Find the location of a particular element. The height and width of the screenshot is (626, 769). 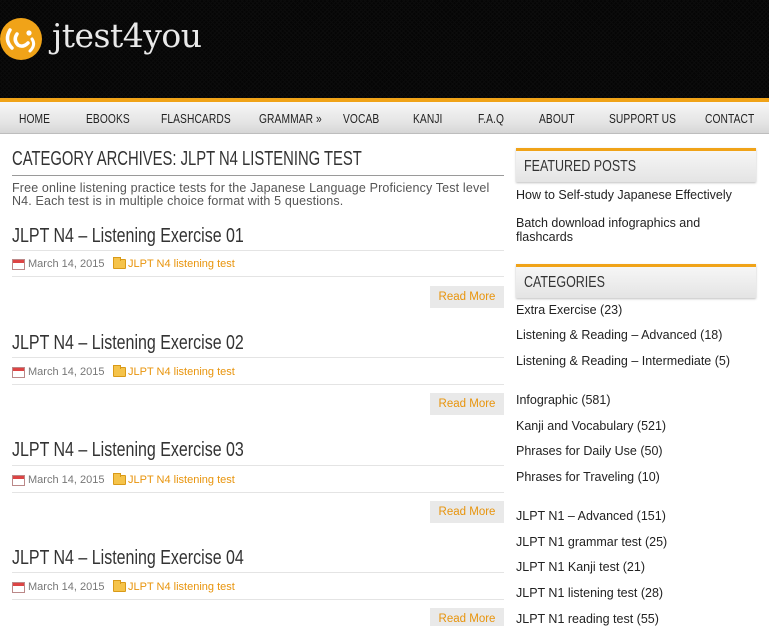

category-link: JLPT N1 grammar test (25) is located at coordinates (591, 542).